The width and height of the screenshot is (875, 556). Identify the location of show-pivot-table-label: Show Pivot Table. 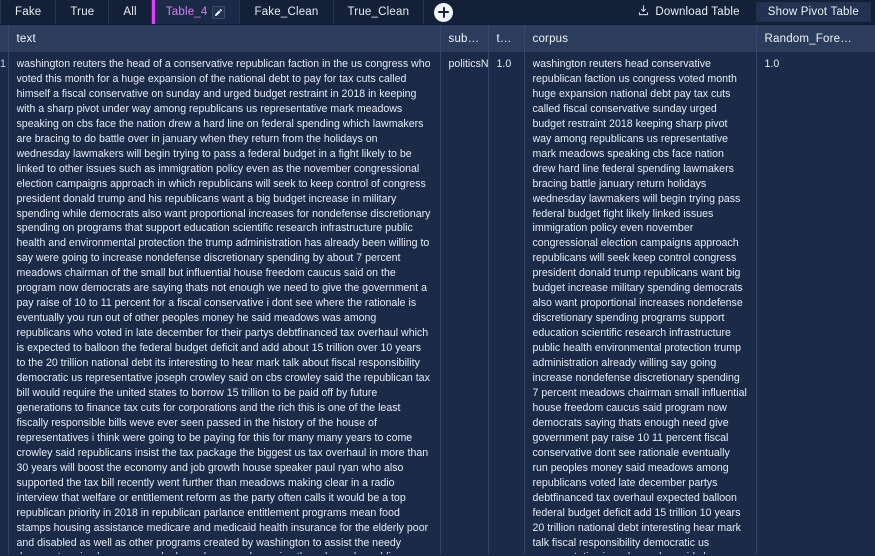
(813, 12).